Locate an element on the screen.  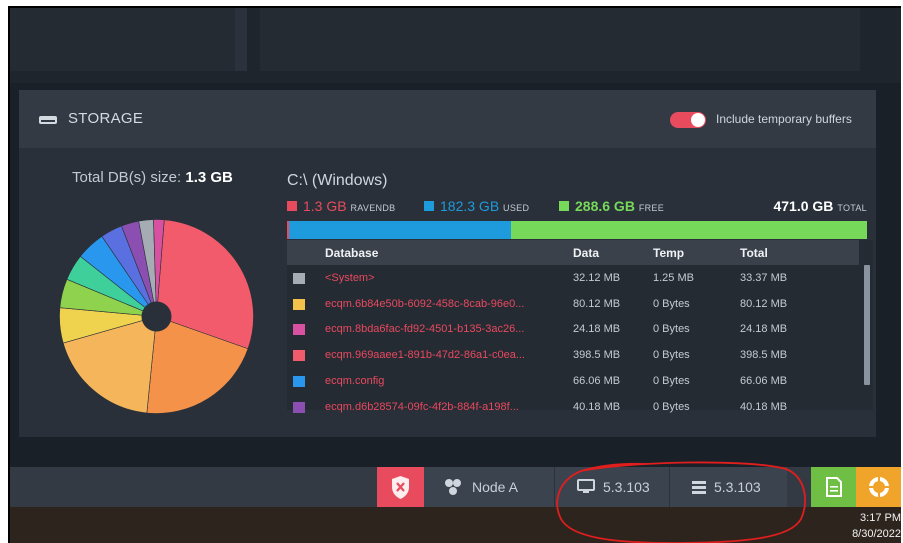
shield-x-icon is located at coordinates (400, 487).